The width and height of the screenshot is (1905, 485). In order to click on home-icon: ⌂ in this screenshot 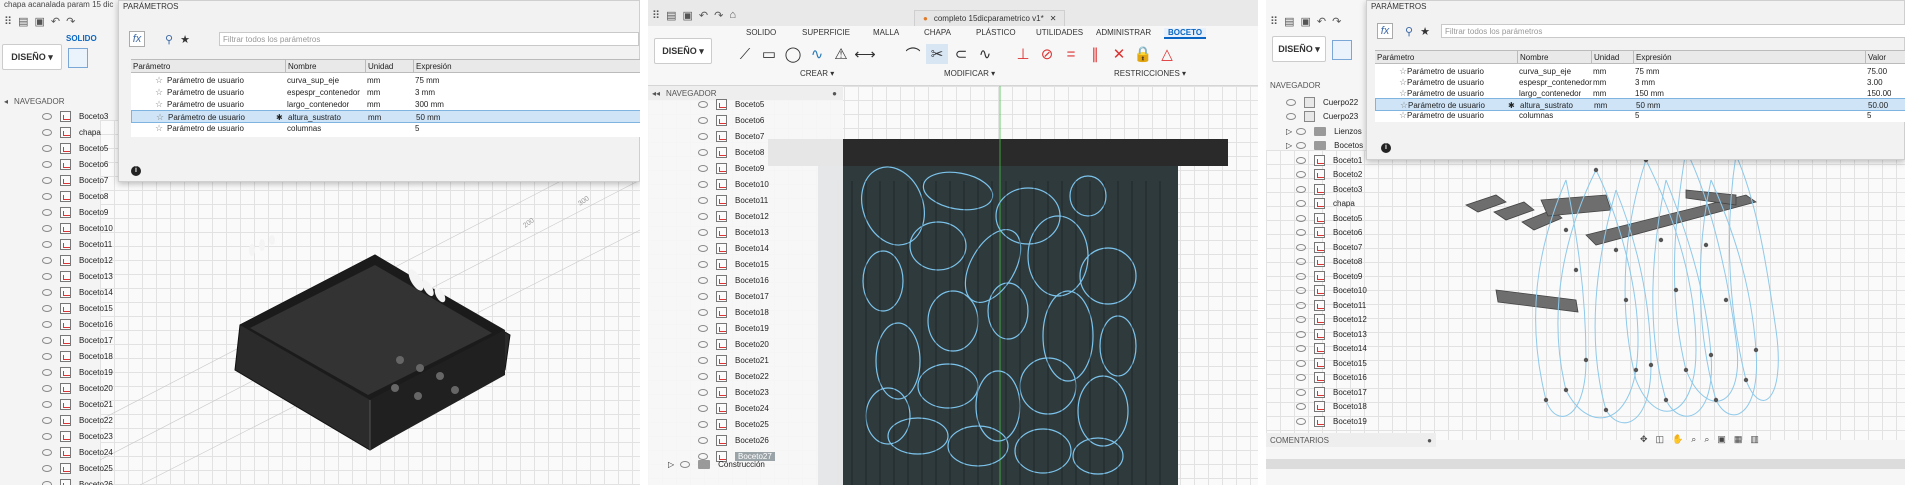, I will do `click(732, 15)`.